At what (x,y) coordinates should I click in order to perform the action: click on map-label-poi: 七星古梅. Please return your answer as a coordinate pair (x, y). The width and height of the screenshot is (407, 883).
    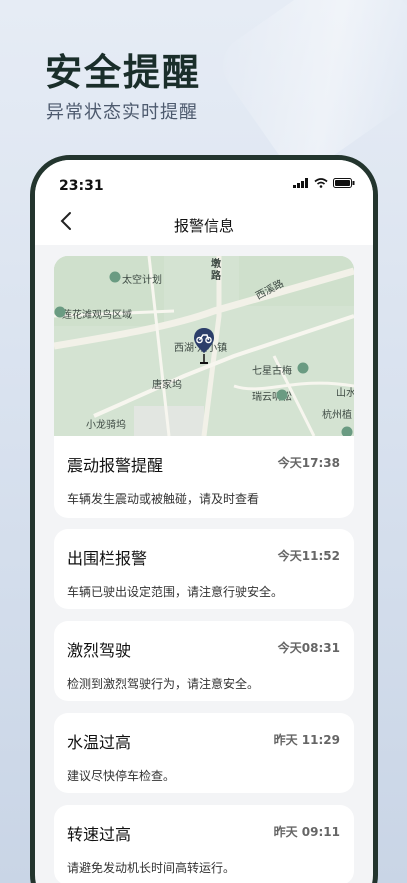
    Looking at the image, I should click on (272, 371).